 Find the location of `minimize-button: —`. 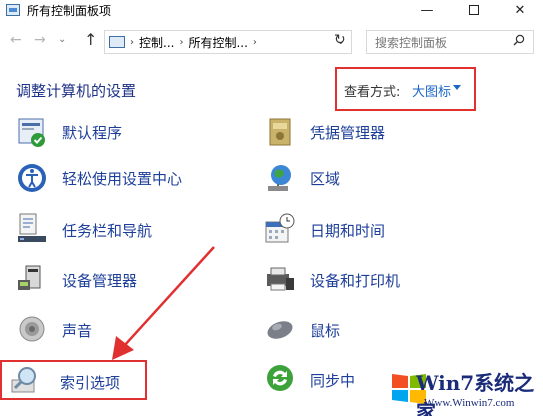

minimize-button: — is located at coordinates (427, 10).